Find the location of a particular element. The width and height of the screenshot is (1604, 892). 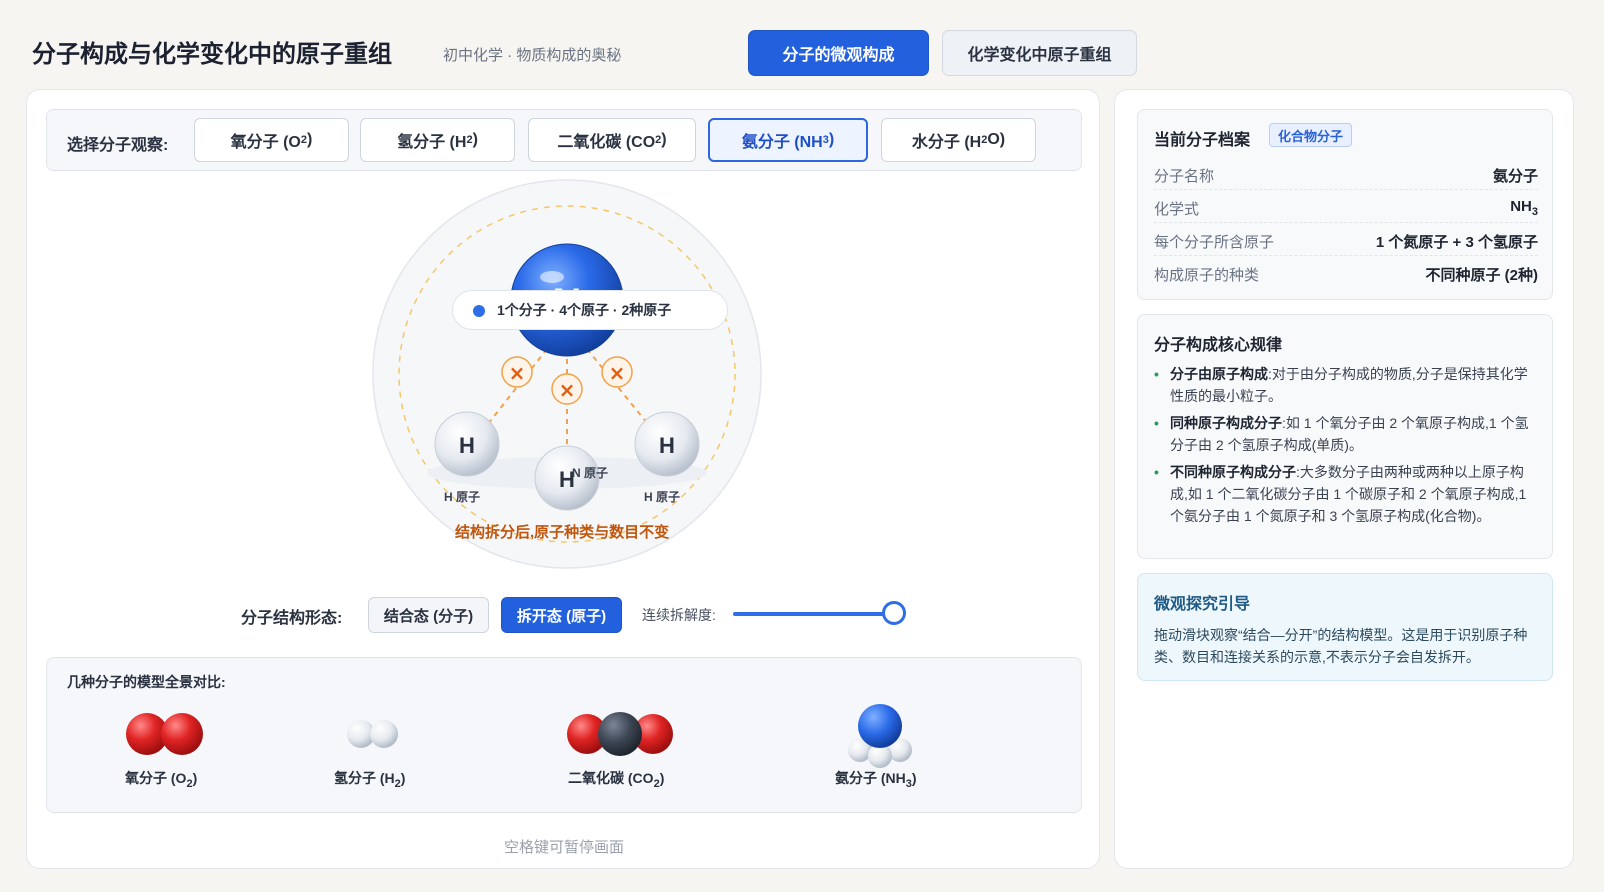

profile-row-name: 分子名称 氨分子 is located at coordinates (1346, 173).